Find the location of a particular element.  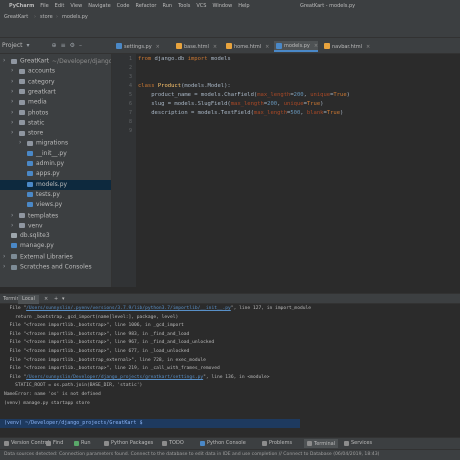

tool-window-python-console: Python Console is located at coordinates (223, 443).